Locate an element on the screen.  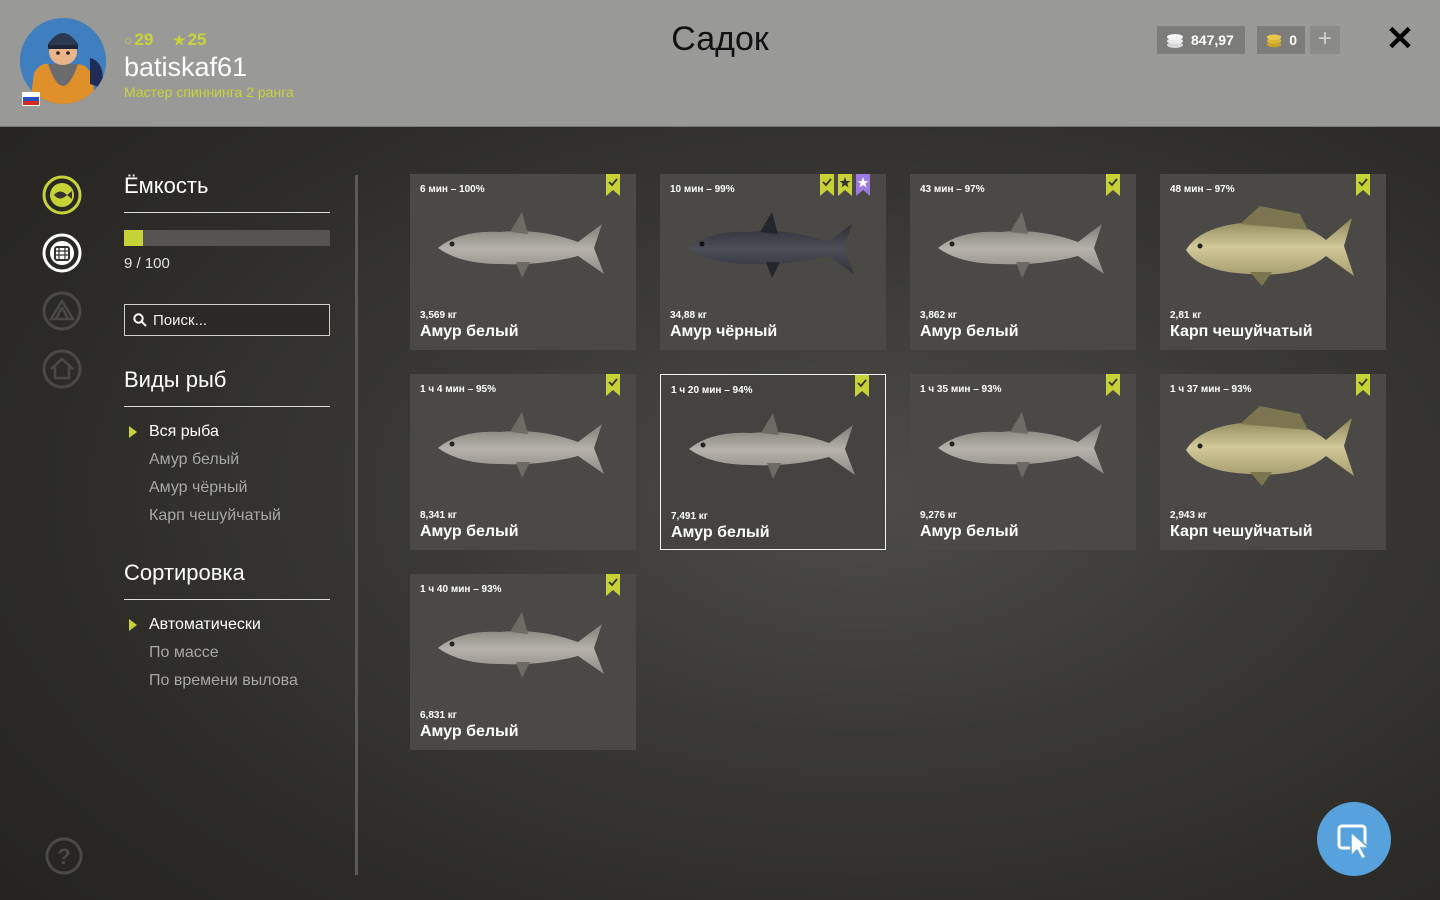
fish-card: 1 ч 20 мин – 94% 7,491 кг Амур белый is located at coordinates (773, 462).